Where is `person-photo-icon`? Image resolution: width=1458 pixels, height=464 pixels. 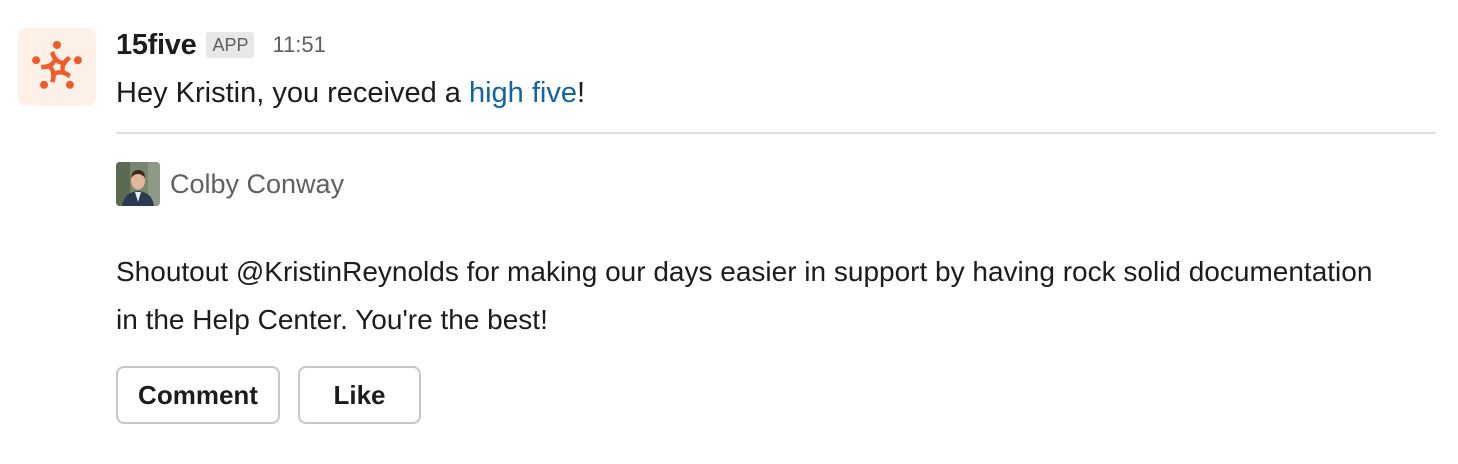 person-photo-icon is located at coordinates (138, 184).